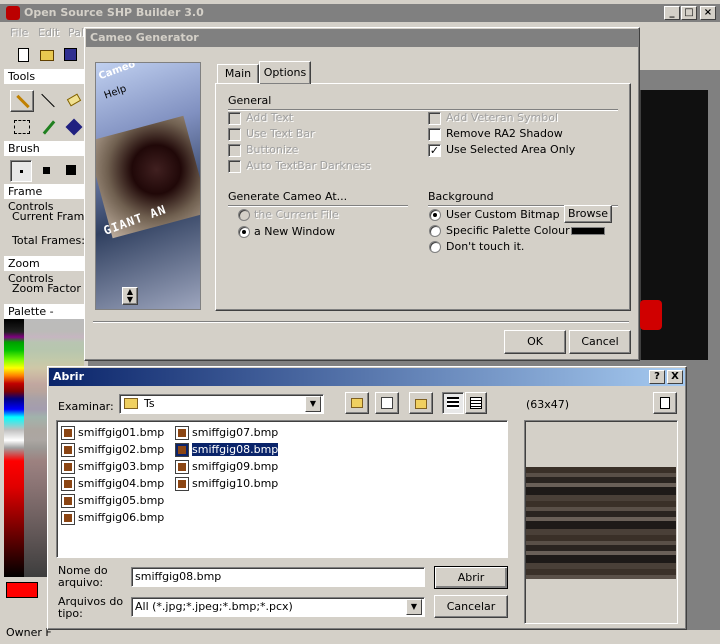 The width and height of the screenshot is (720, 644). Describe the element at coordinates (244, 215) in the screenshot. I see `current-file-radio` at that location.